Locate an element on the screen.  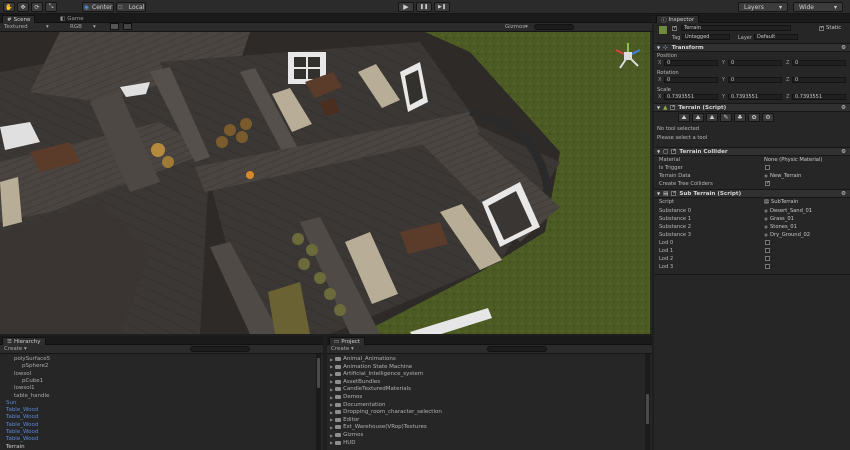
project-search-input is located at coordinates (517, 349).